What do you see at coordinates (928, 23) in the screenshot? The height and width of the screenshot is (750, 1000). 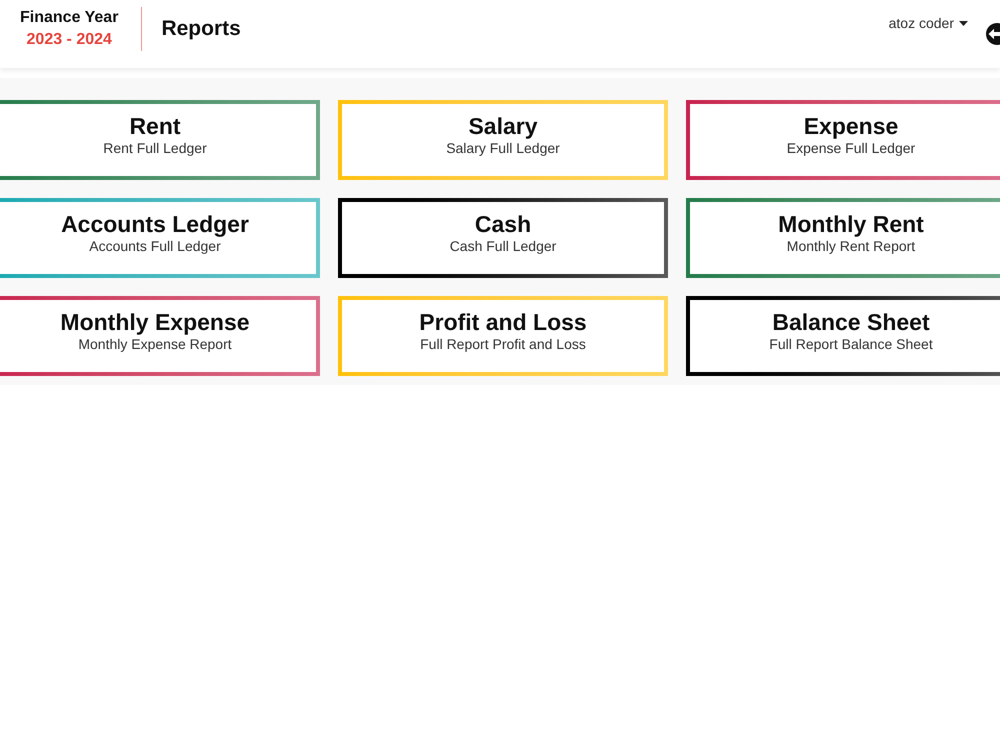 I see `user-menu-button: atoz coder` at bounding box center [928, 23].